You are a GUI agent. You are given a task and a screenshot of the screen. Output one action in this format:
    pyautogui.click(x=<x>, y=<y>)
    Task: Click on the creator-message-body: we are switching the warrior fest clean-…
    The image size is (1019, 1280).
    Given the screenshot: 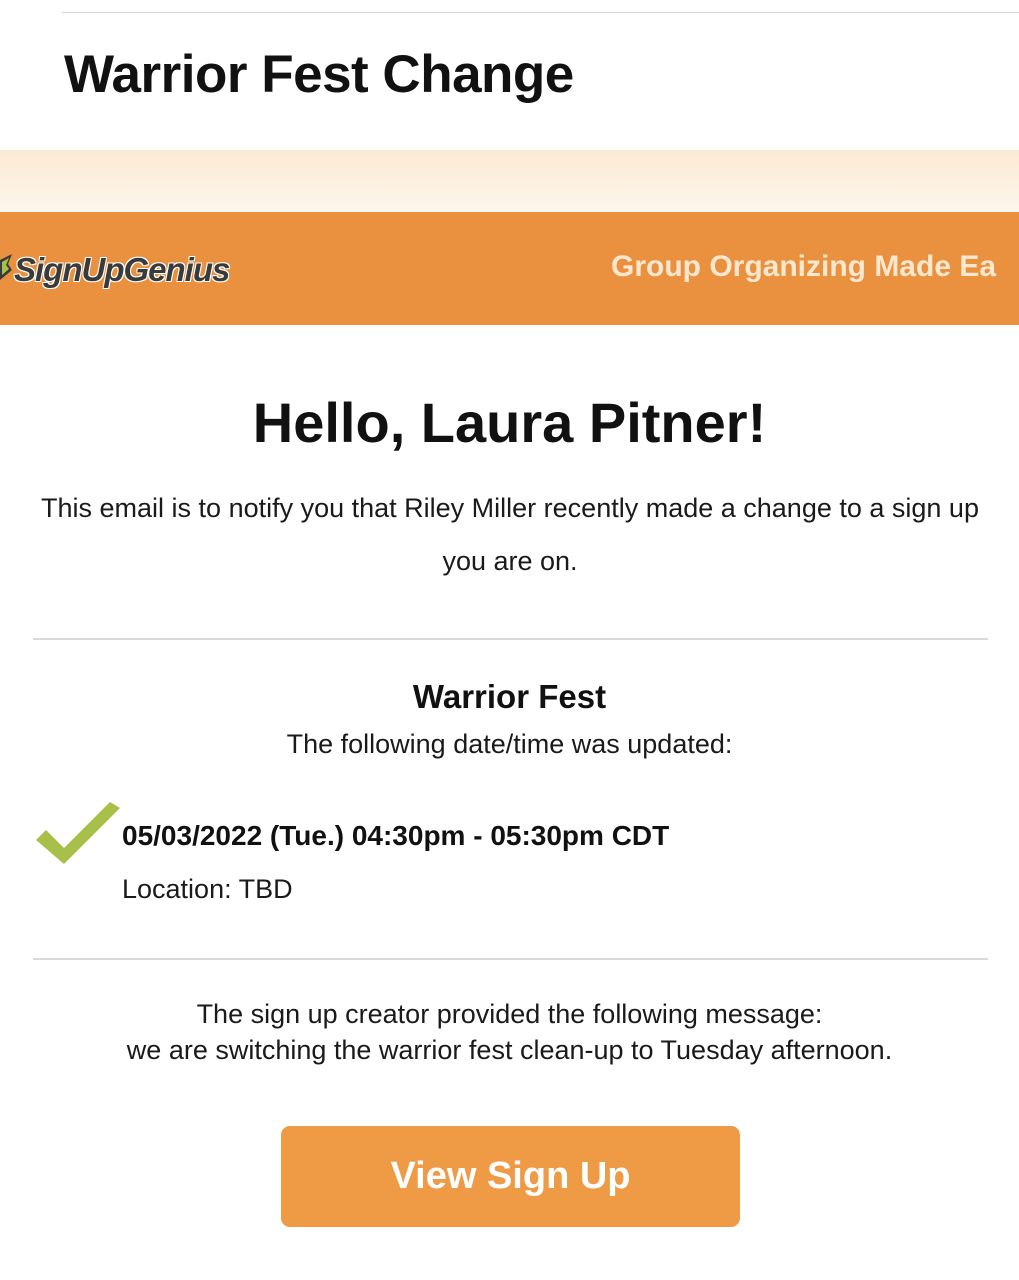 What is the action you would take?
    pyautogui.click(x=509, y=1050)
    